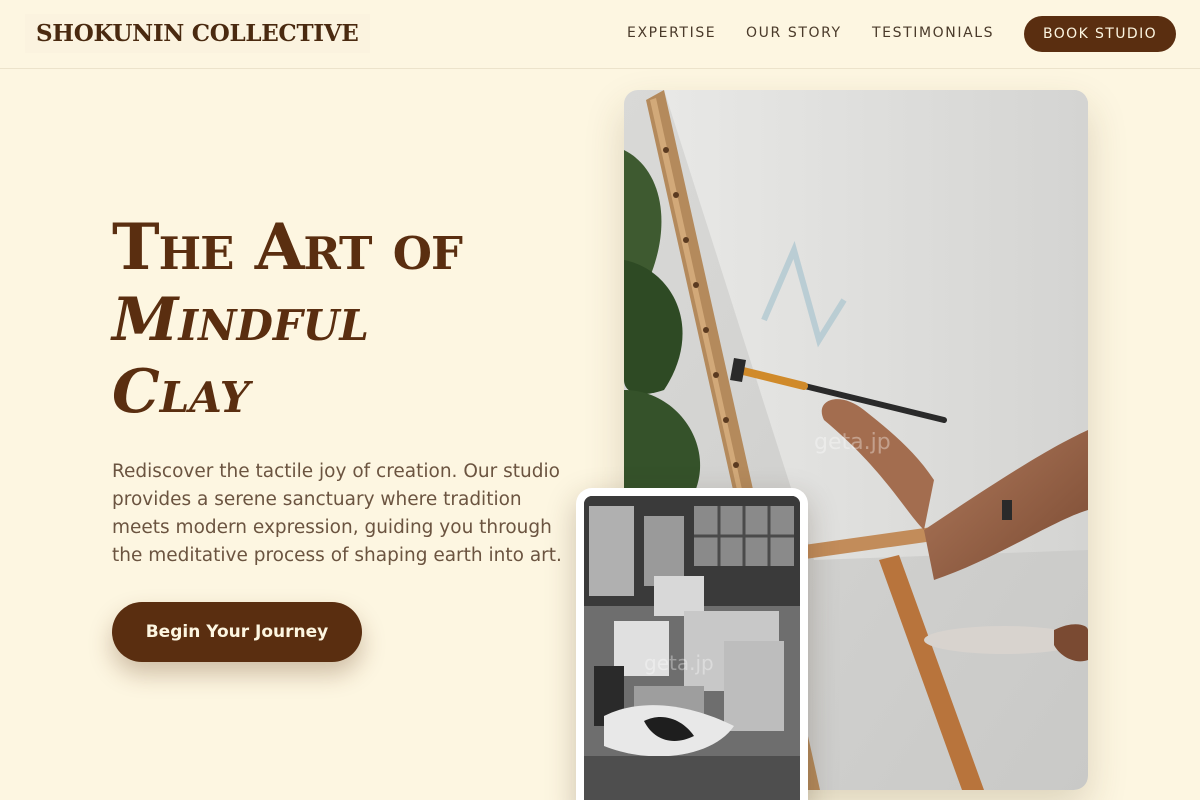  I want to click on begin-journey-button: Begin Your Journey, so click(237, 632).